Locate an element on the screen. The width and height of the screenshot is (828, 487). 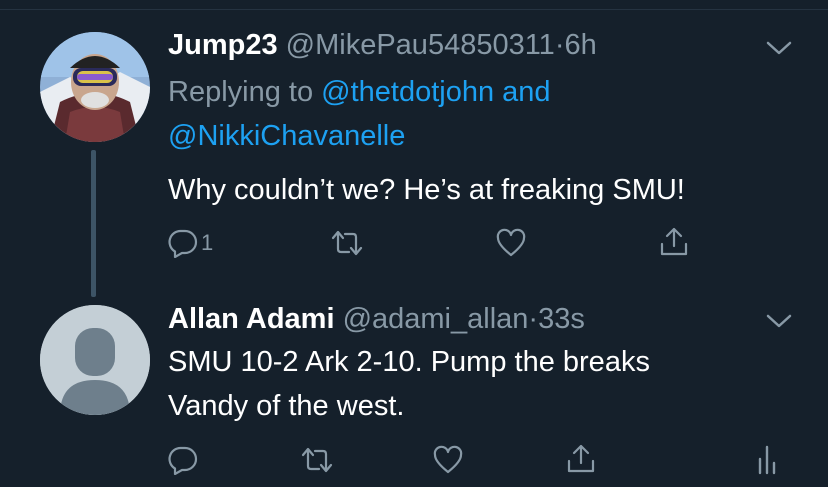
display-name: Jump23 is located at coordinates (223, 45).